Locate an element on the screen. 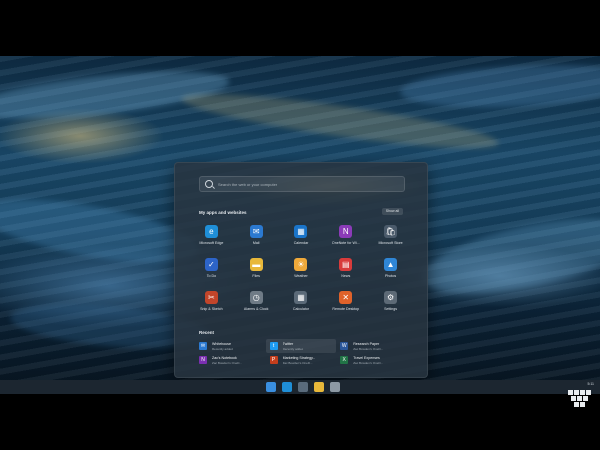  photos-icon: ▲ is located at coordinates (391, 264).